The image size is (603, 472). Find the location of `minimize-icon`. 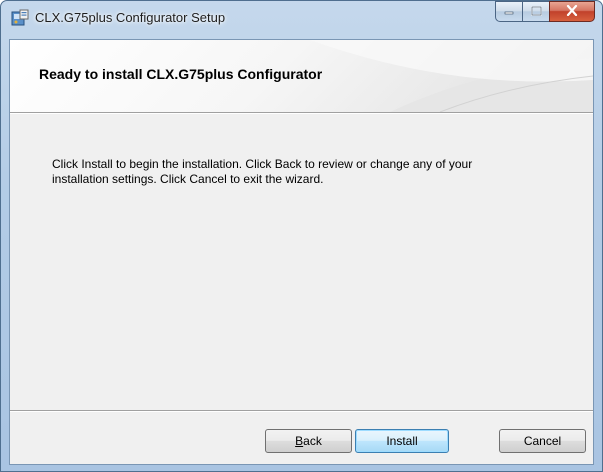

minimize-icon is located at coordinates (509, 12).